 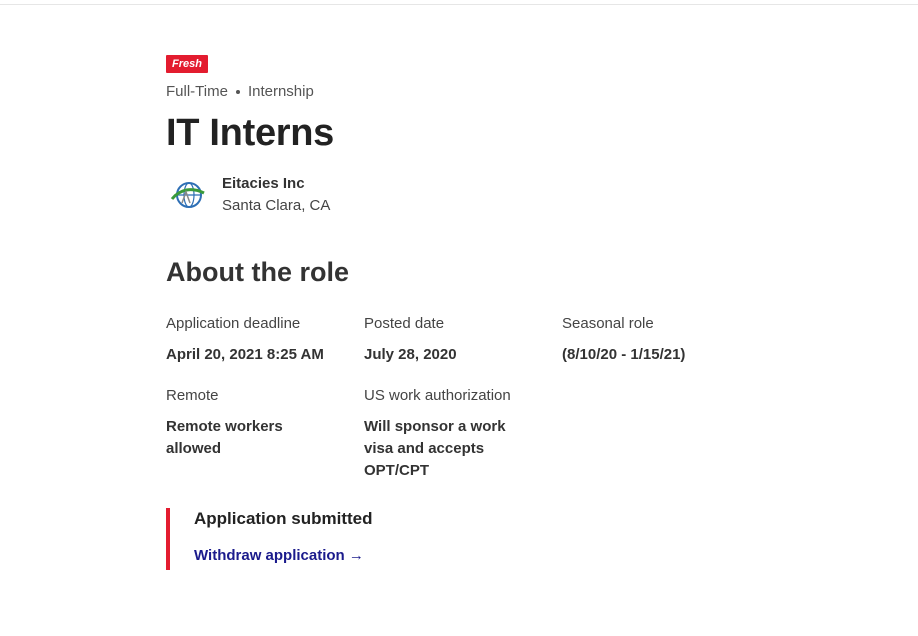 What do you see at coordinates (466, 91) in the screenshot?
I see `job-types: Full-Time Internship` at bounding box center [466, 91].